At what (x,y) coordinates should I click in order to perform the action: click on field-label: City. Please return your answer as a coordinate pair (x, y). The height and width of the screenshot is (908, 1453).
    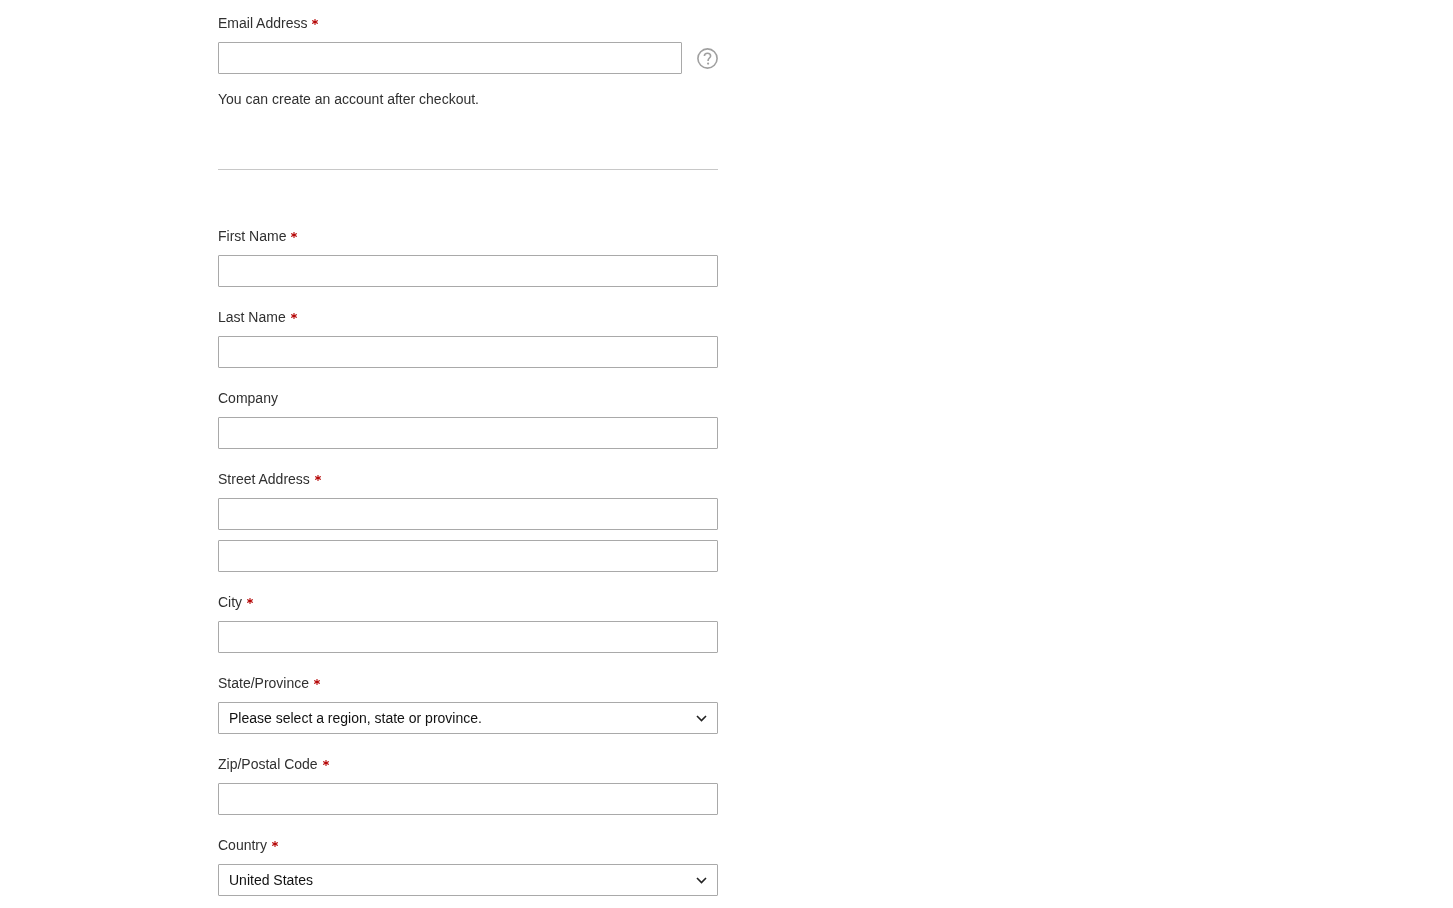
    Looking at the image, I should click on (230, 602).